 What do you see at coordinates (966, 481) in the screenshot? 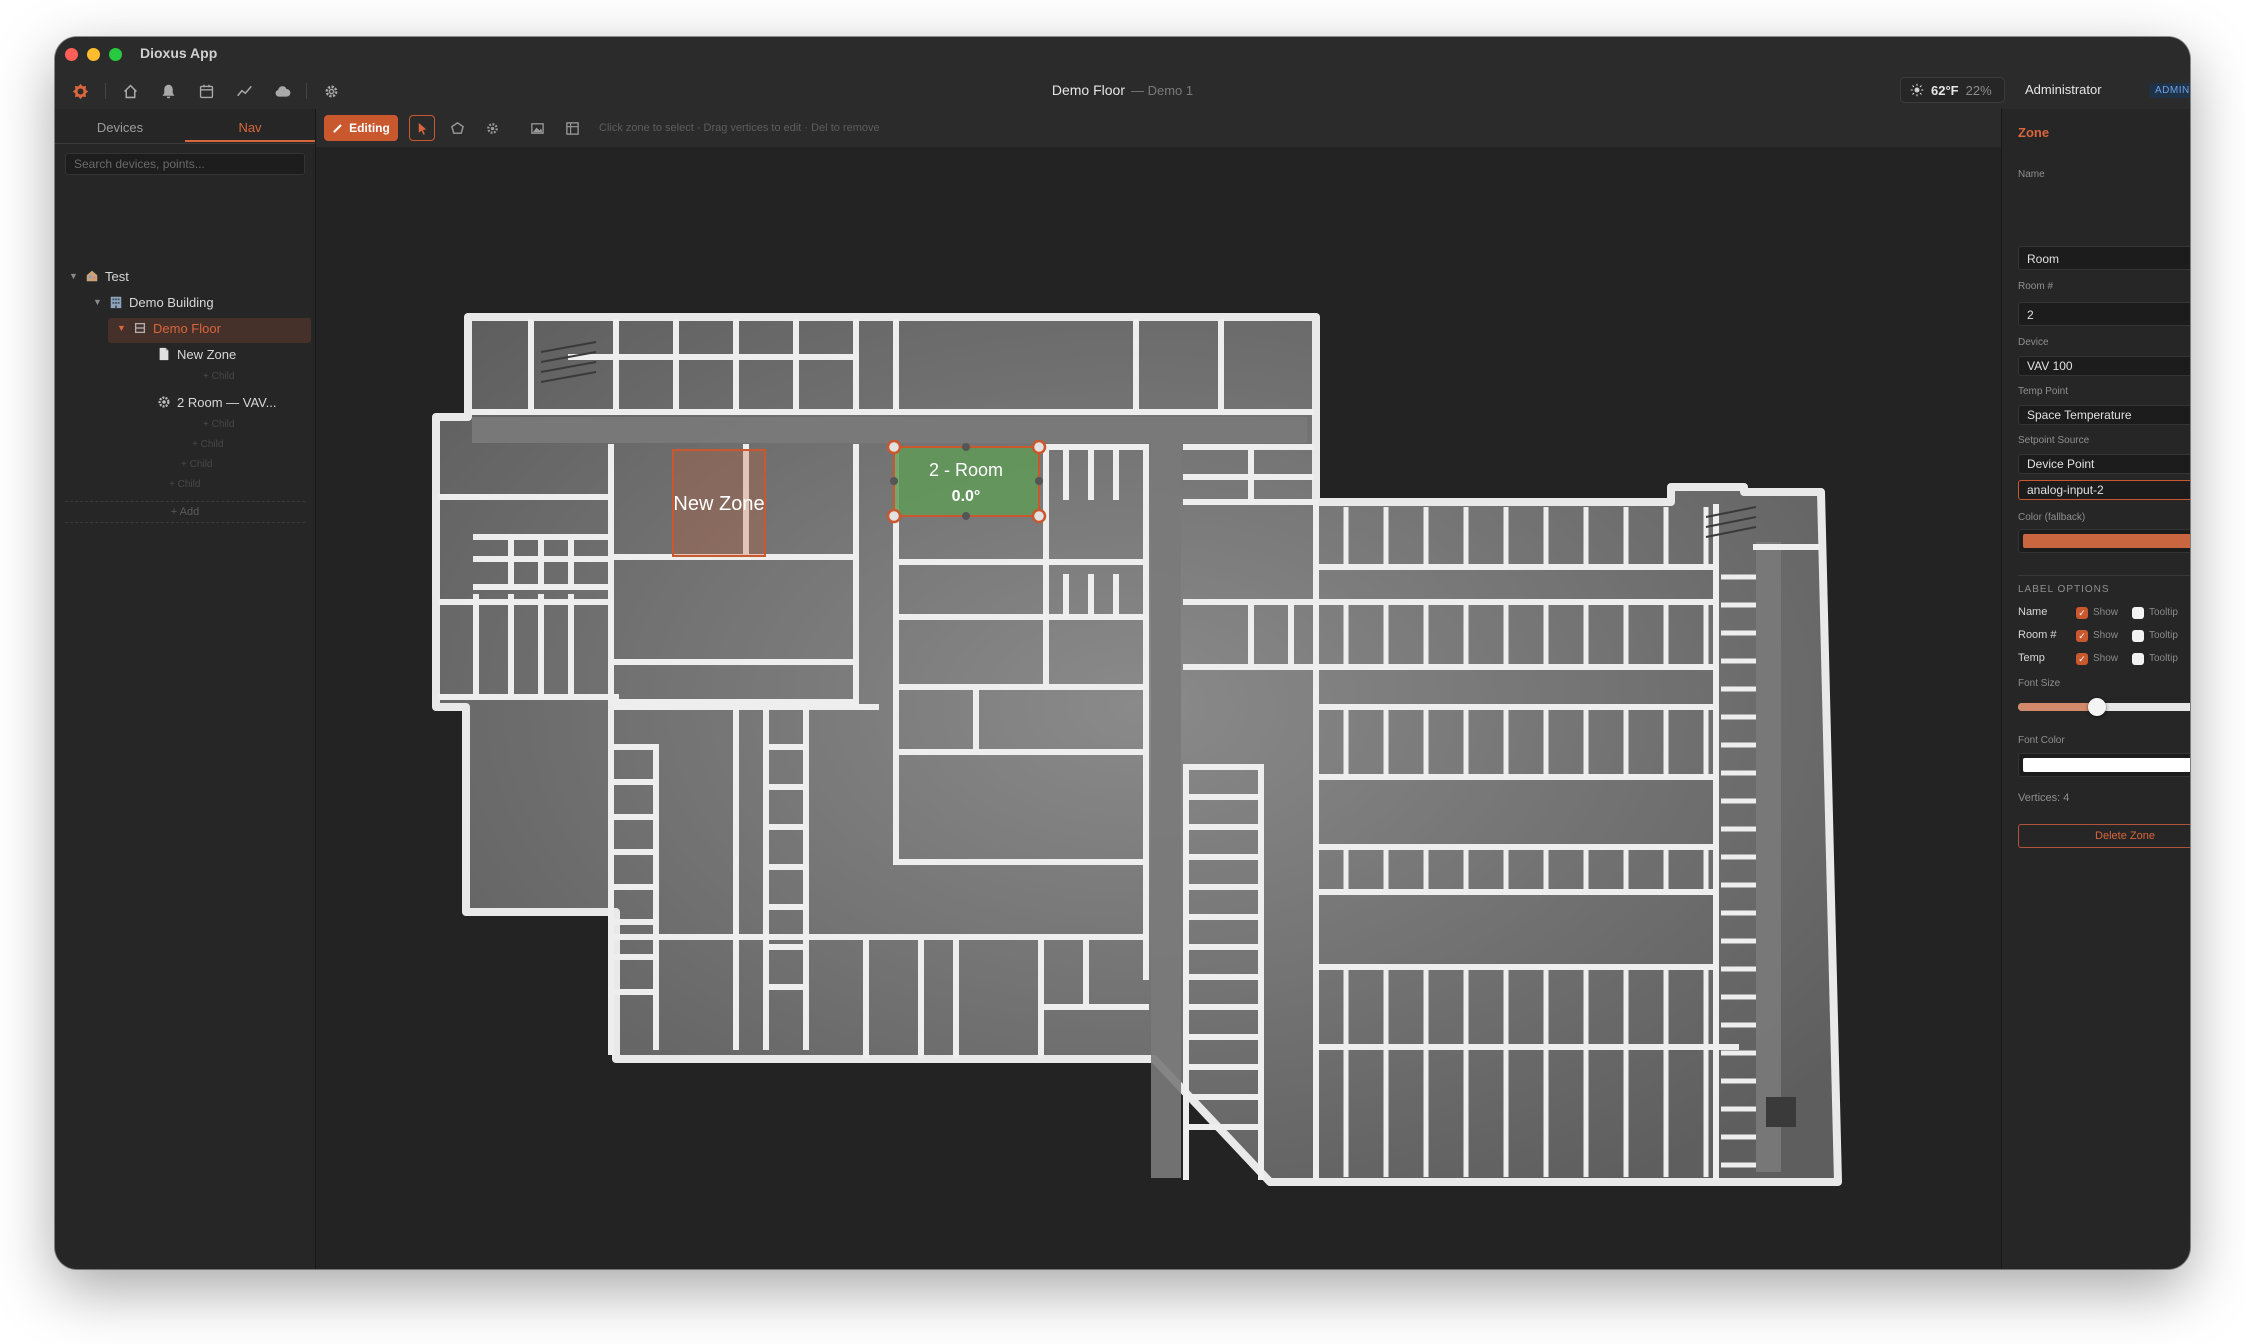
I see `zone-room-2: 2 - Room 0.0°` at bounding box center [966, 481].